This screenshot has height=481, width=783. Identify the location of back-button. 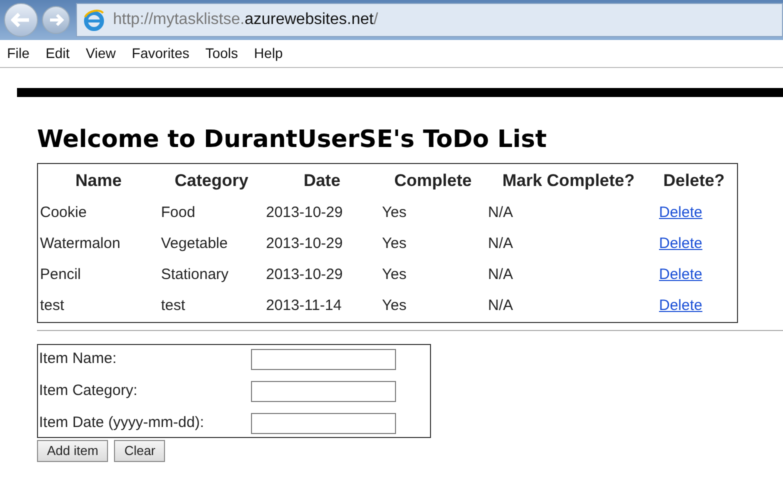
(21, 20).